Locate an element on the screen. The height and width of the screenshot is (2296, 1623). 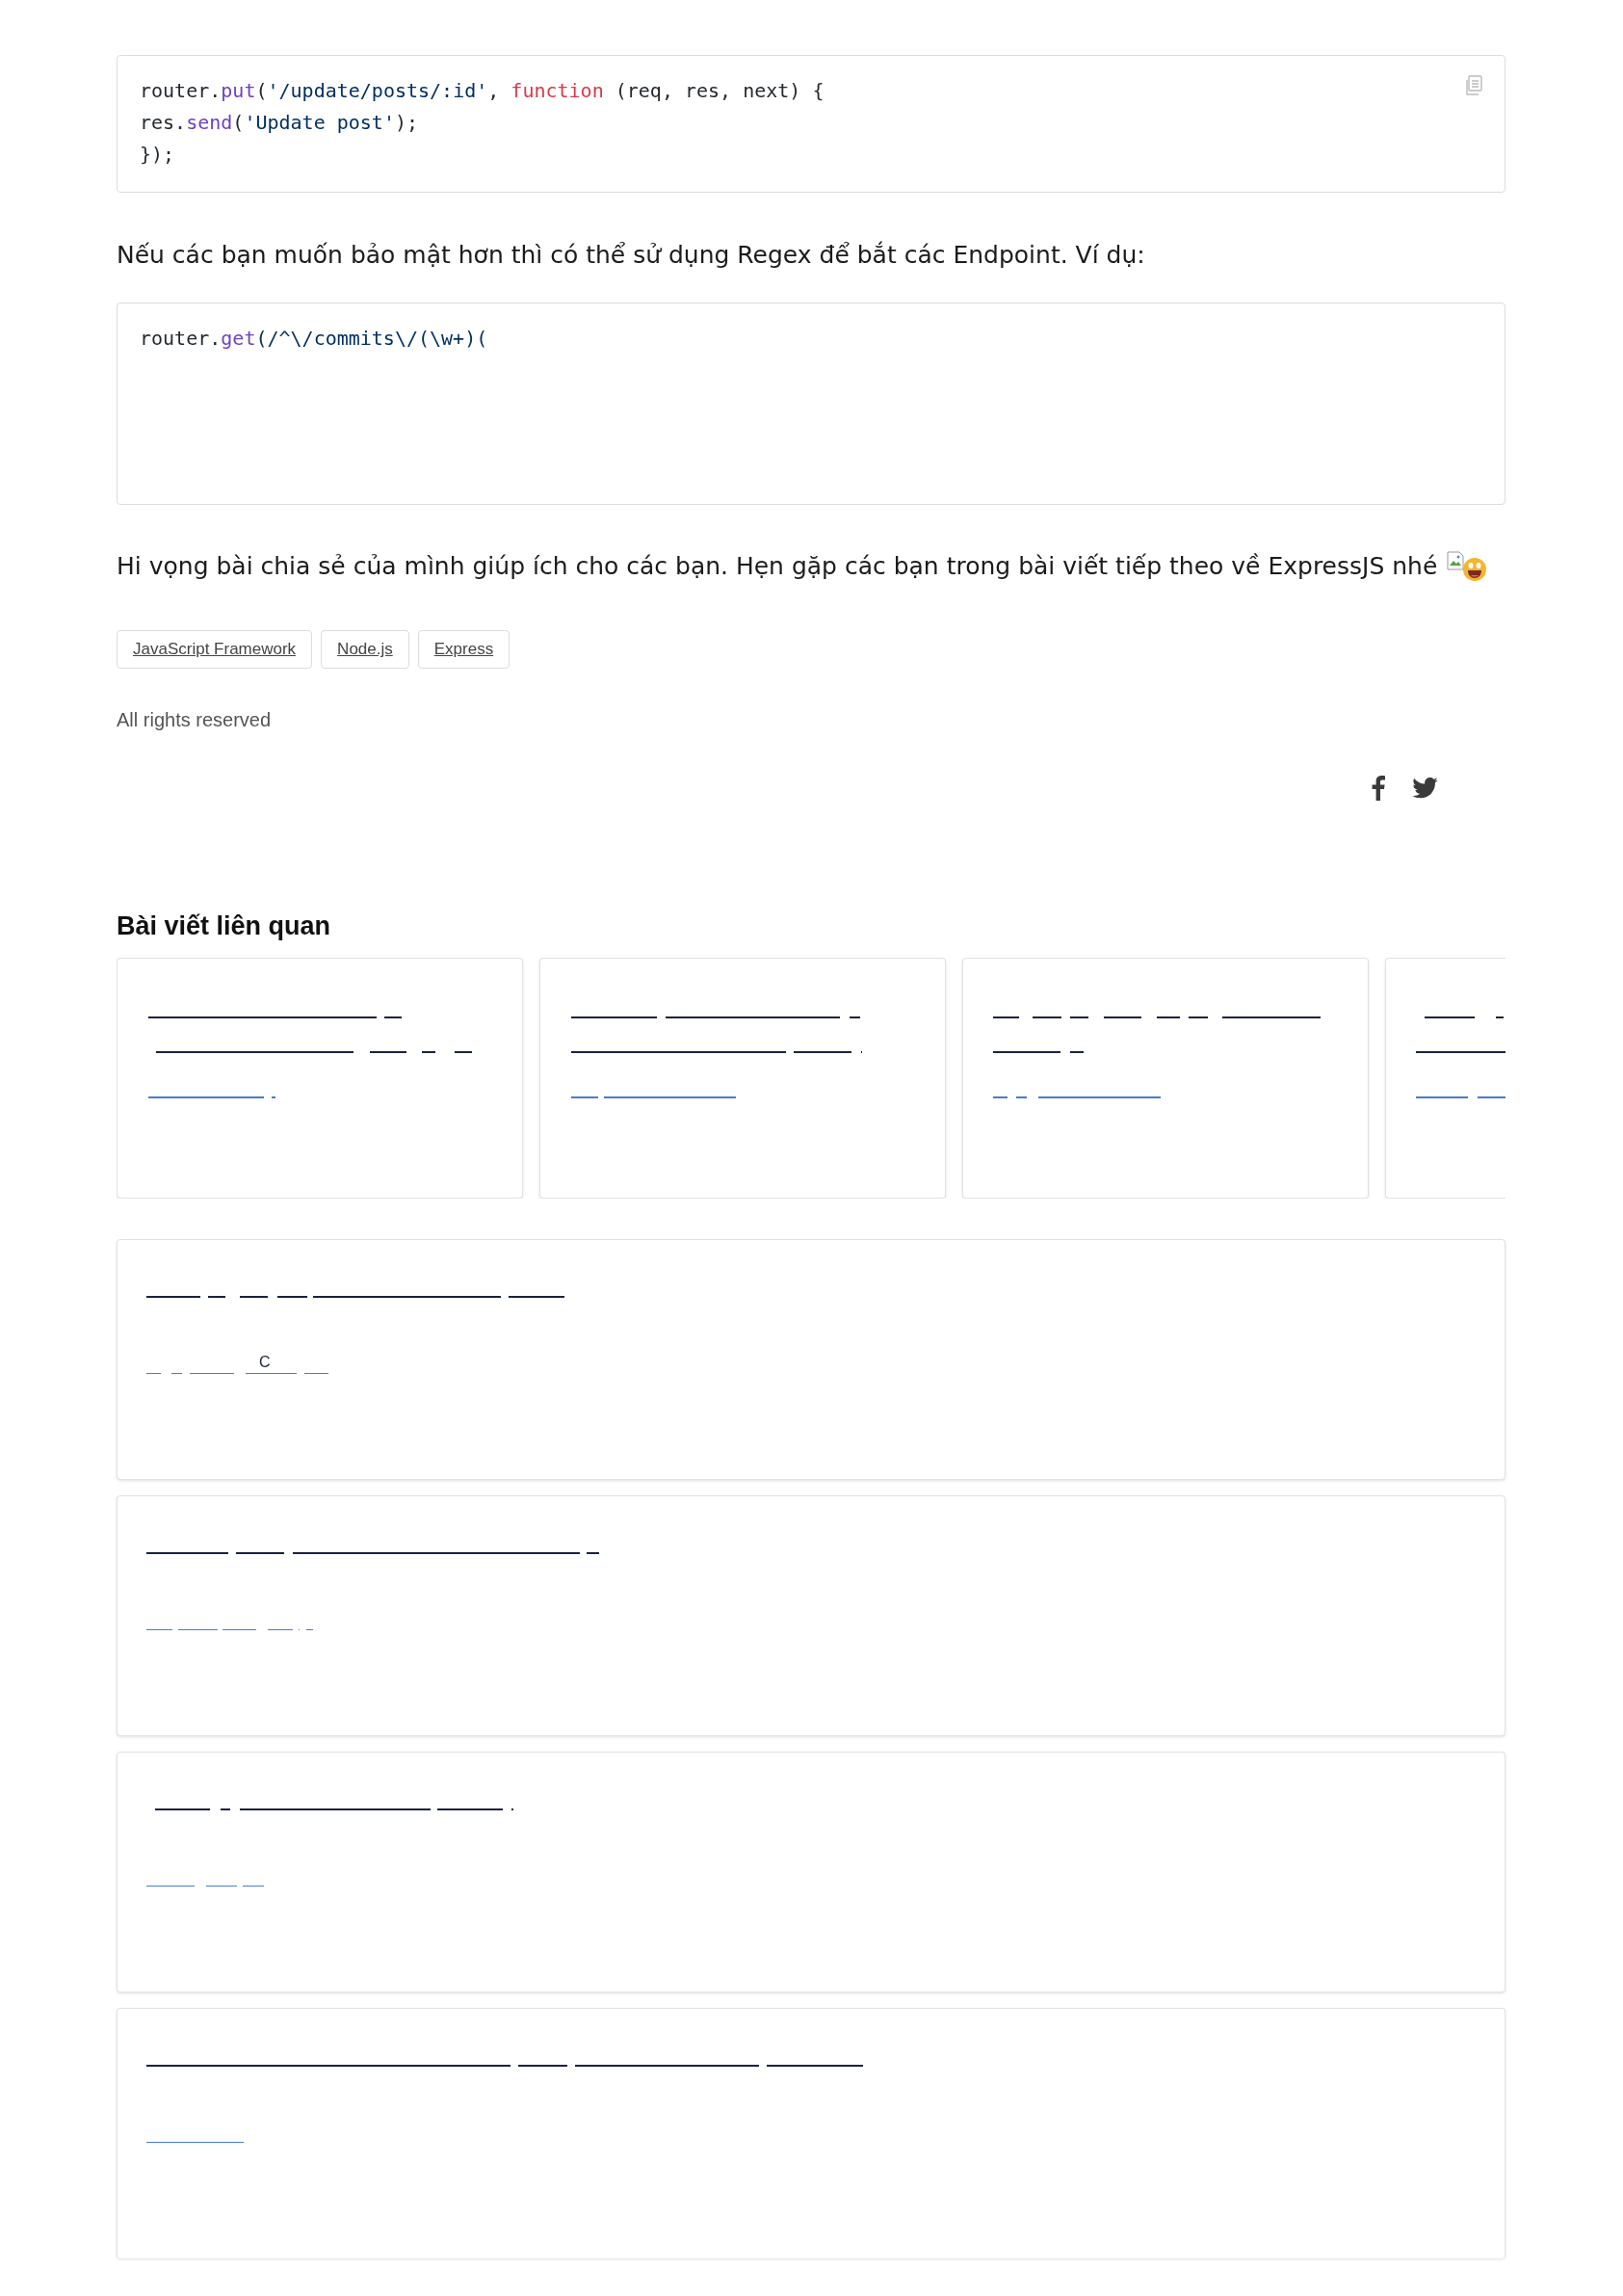
text-fragment: C is located at coordinates (265, 1362).